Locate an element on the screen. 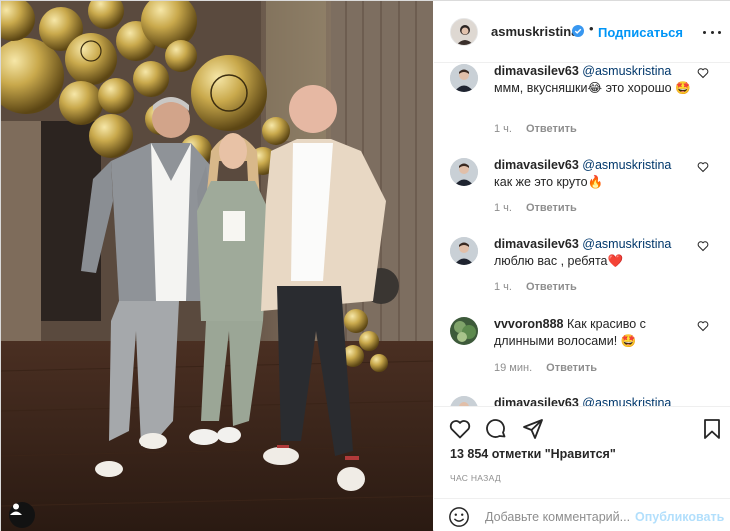  comment-text: dimavasilev63 @asmuskristina is located at coordinates (594, 400).